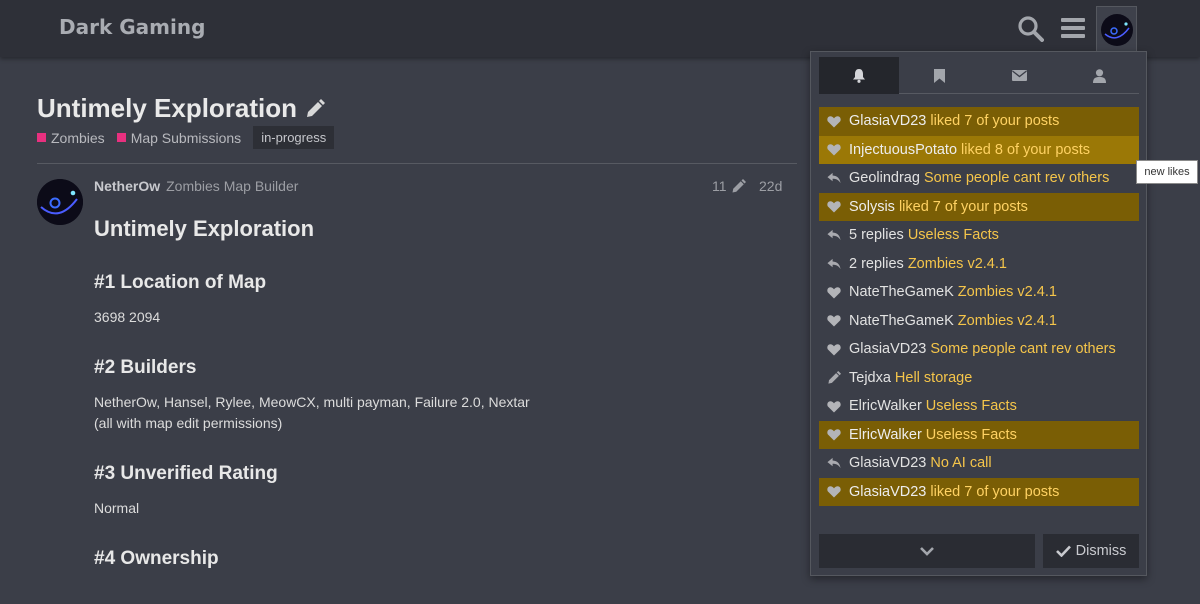  Describe the element at coordinates (132, 27) in the screenshot. I see `site-title: Dark Gaming` at that location.